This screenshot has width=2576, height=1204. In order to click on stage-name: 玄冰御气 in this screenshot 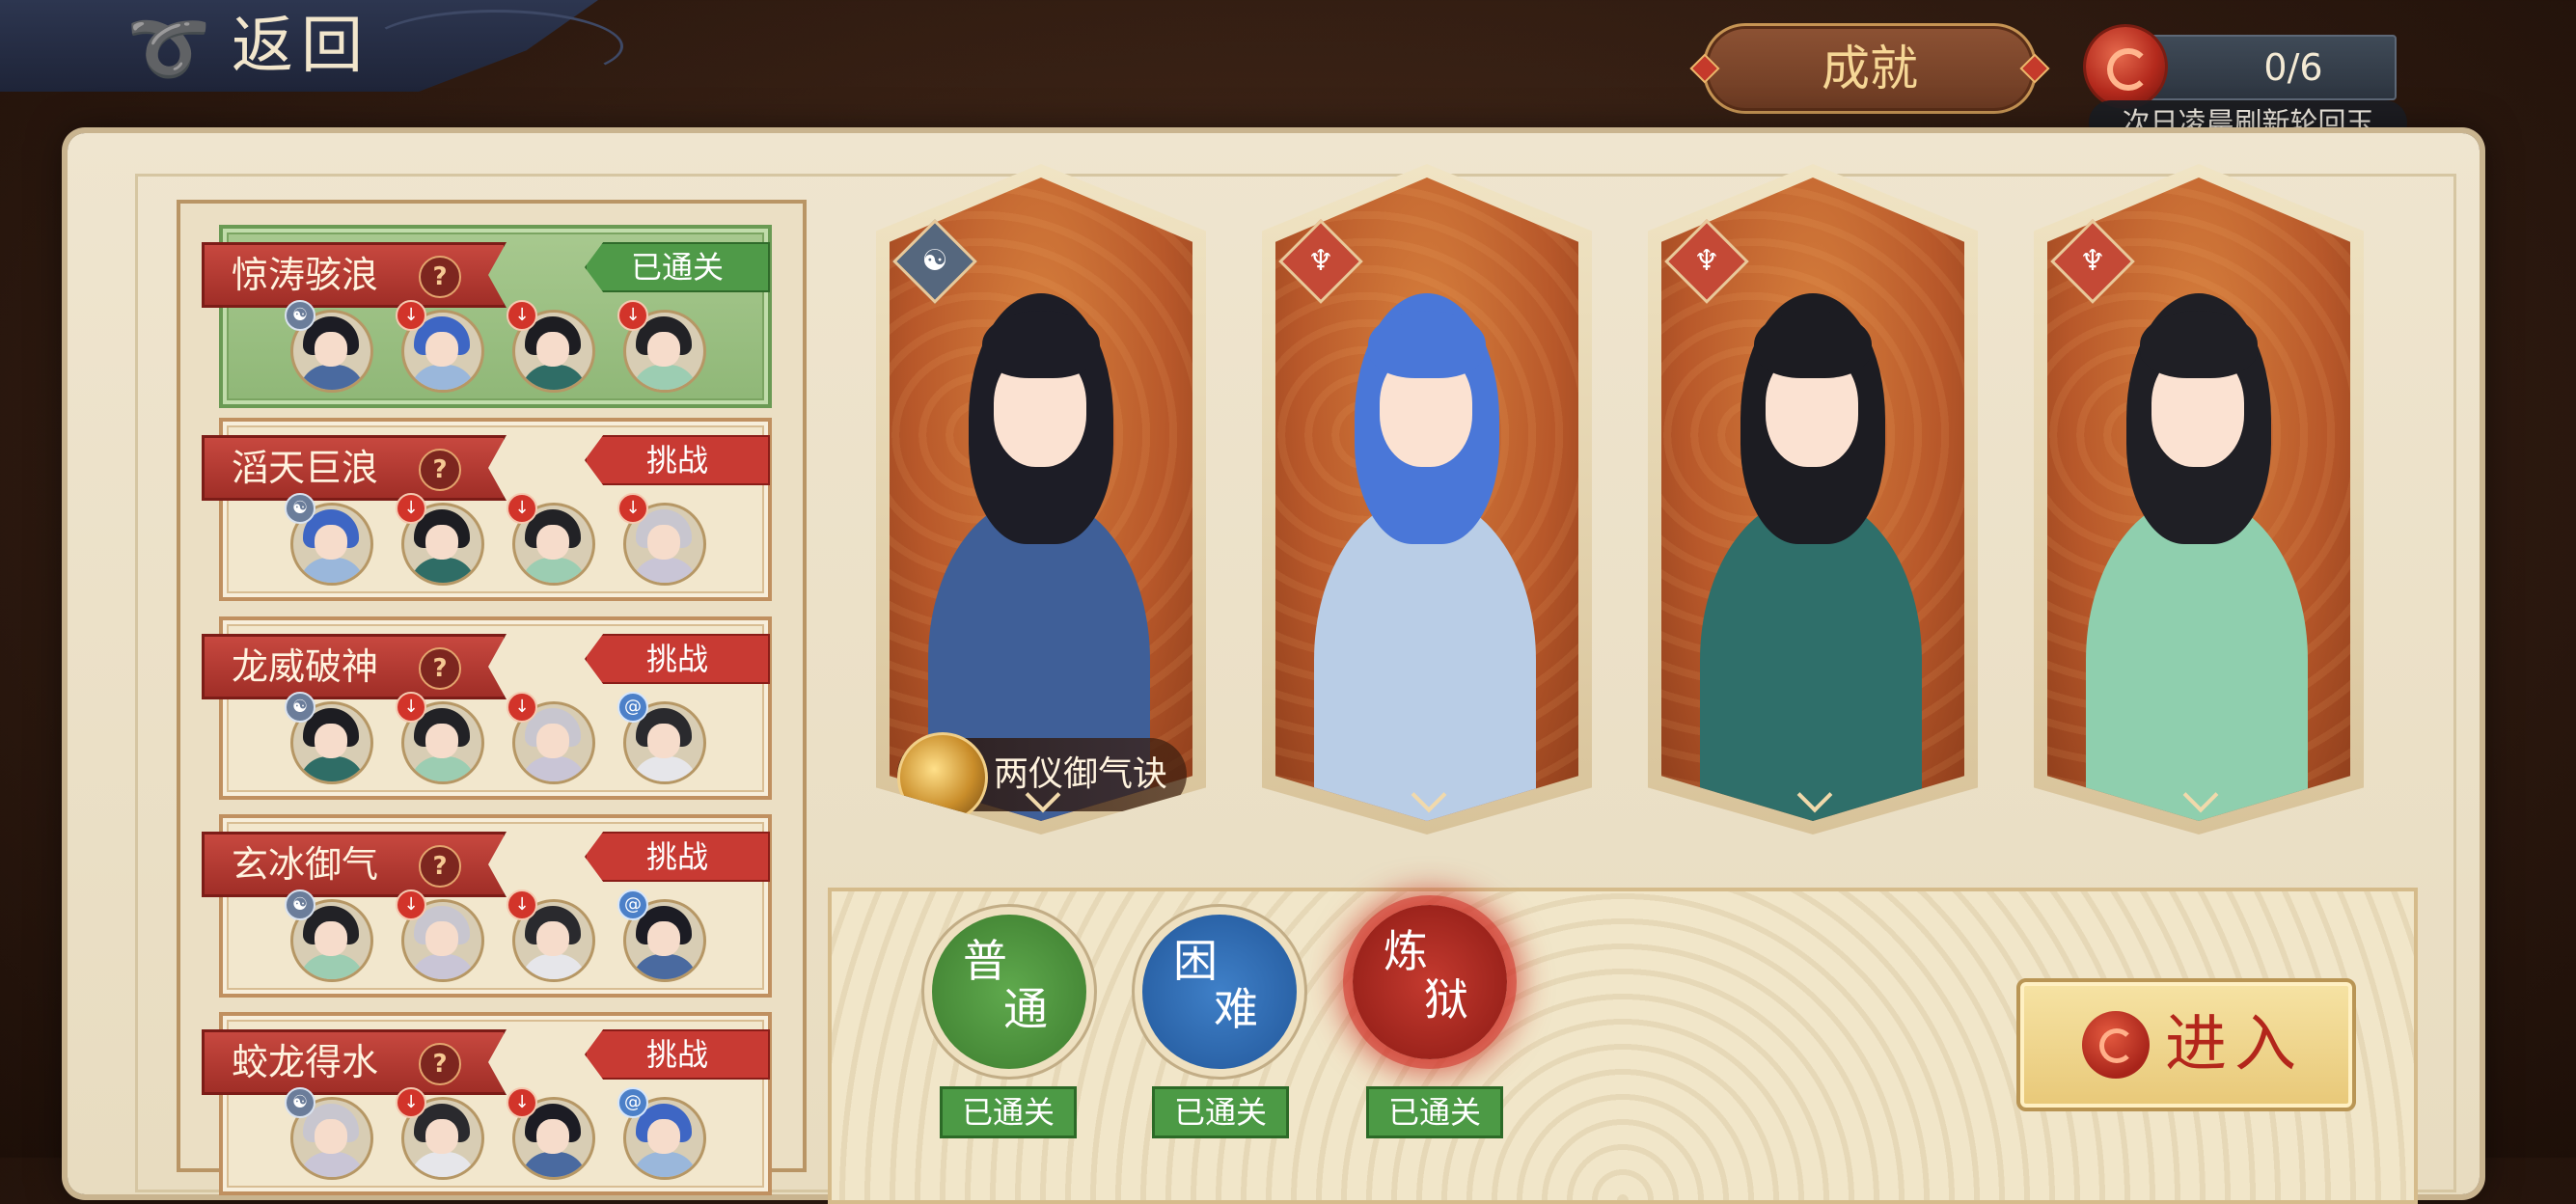, I will do `click(305, 864)`.